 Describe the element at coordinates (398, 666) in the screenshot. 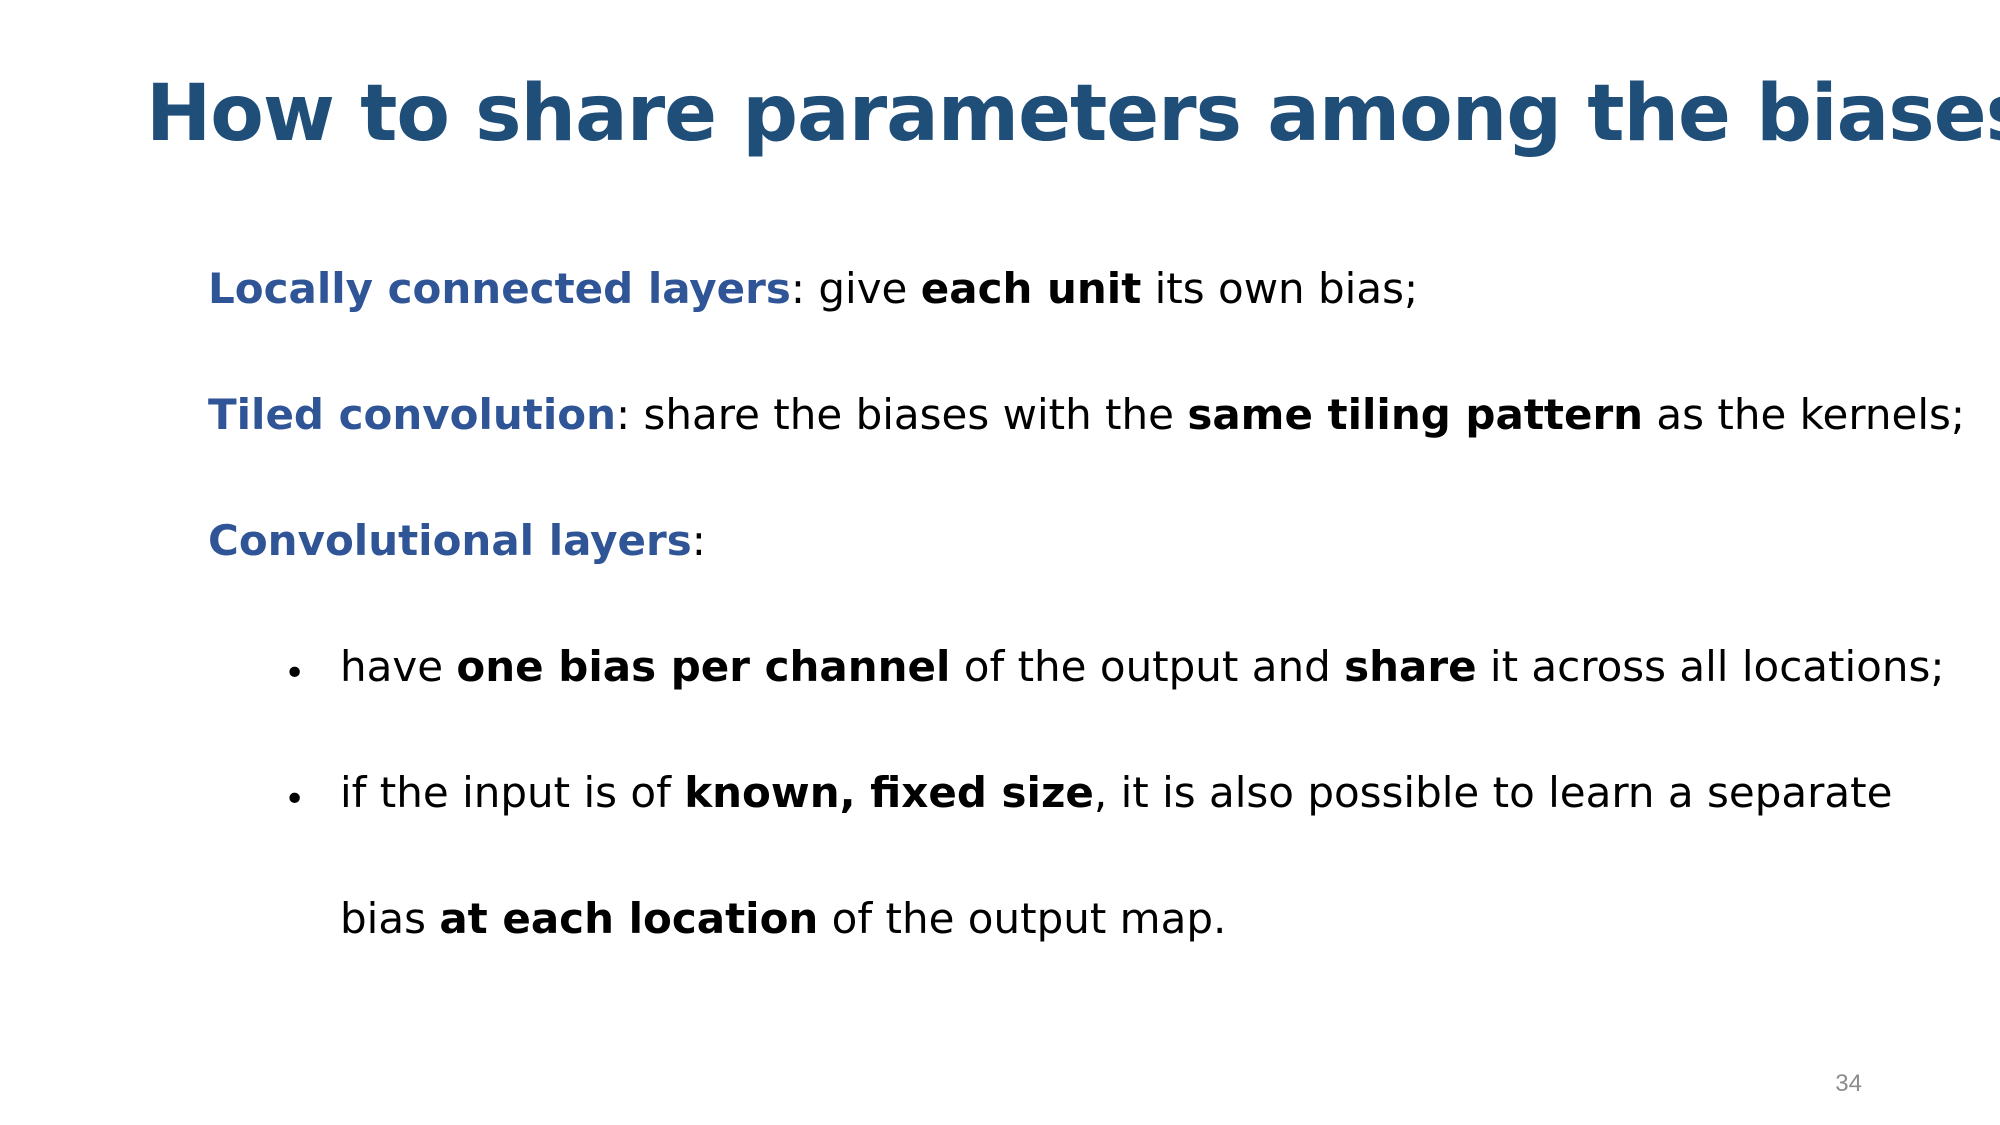

I see `bullet-text: have` at that location.